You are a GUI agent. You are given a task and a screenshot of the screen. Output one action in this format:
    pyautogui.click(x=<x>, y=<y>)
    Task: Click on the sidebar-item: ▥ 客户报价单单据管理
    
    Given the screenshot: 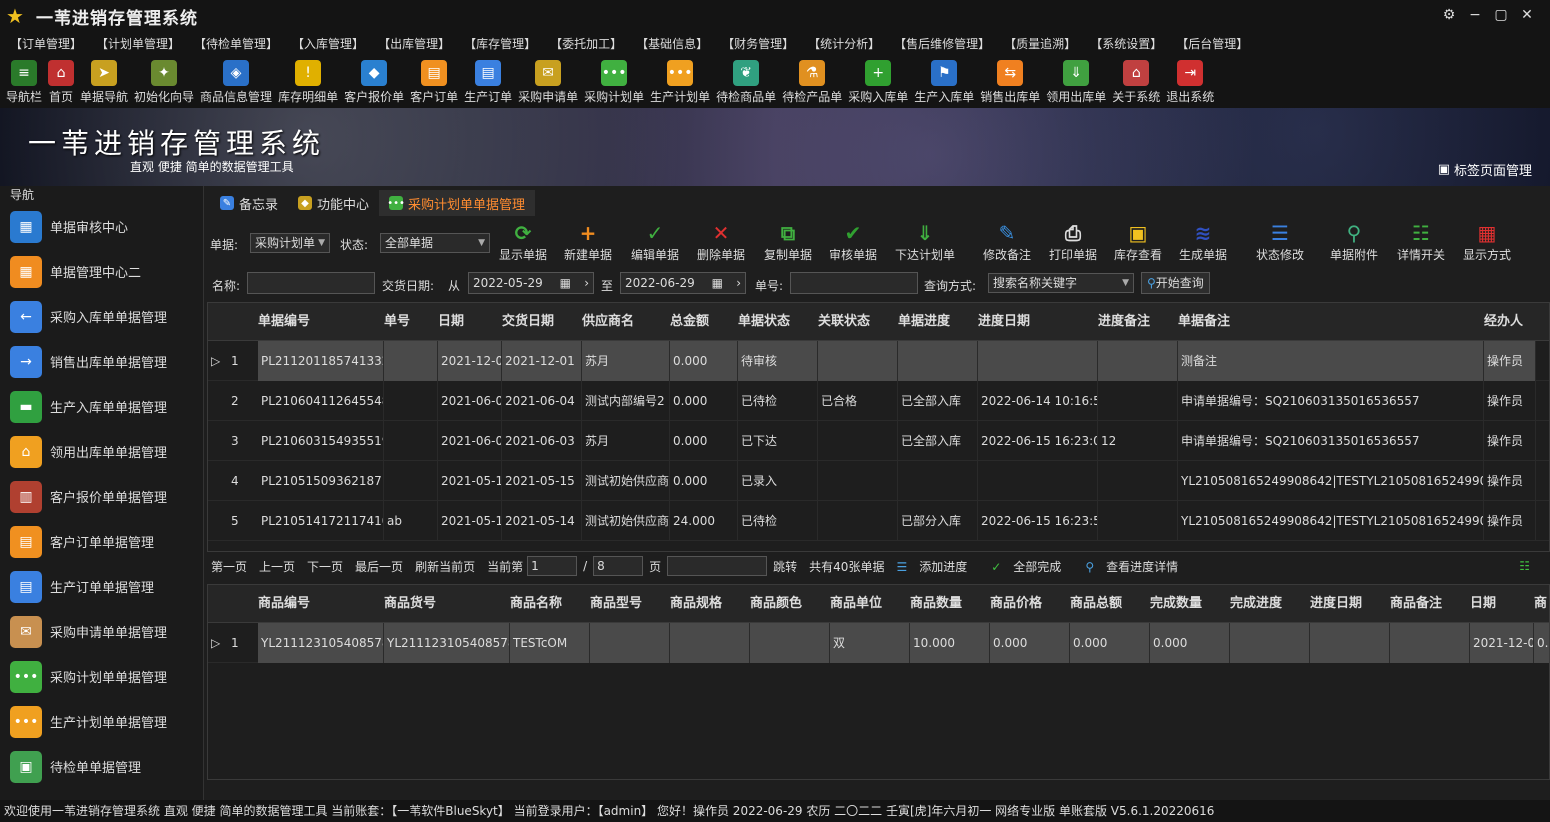 What is the action you would take?
    pyautogui.click(x=101, y=496)
    